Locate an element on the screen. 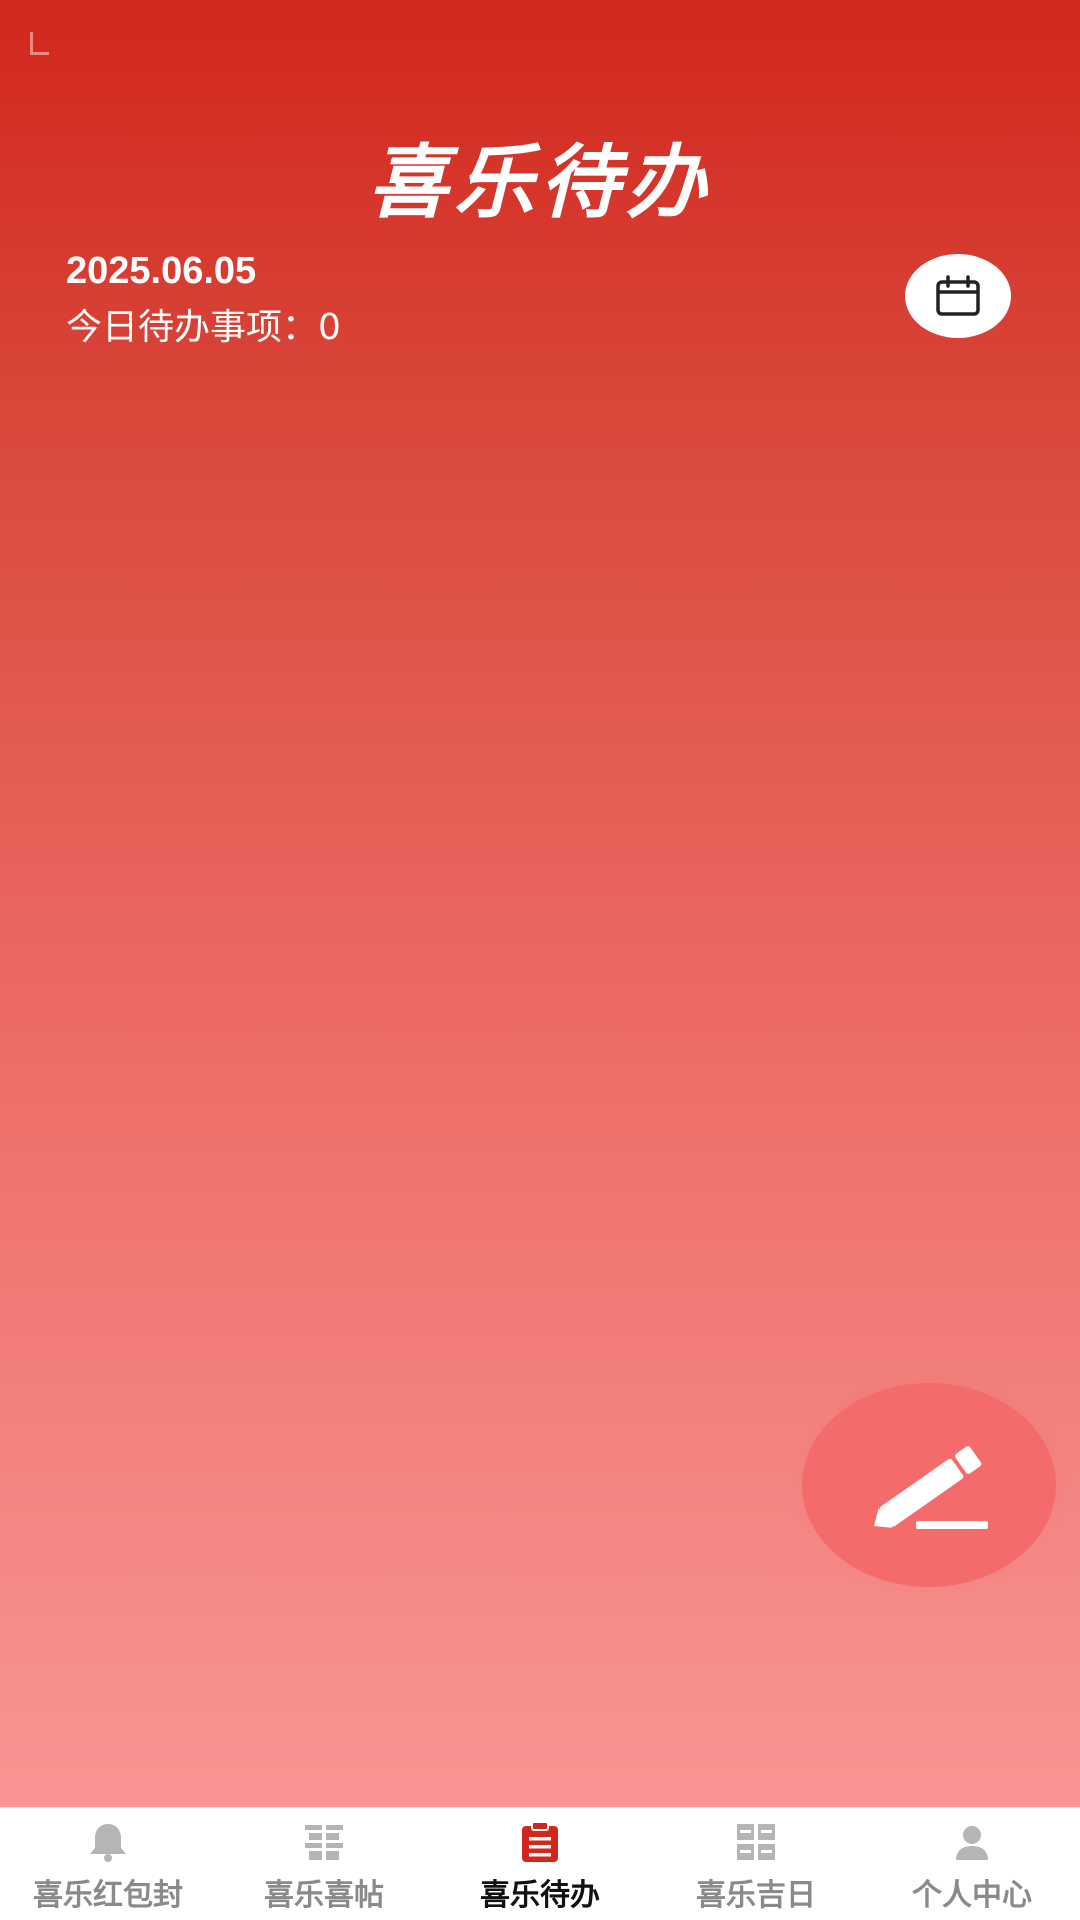 This screenshot has width=1080, height=1920. tab-red-envelope: 喜乐红包封 is located at coordinates (108, 1864).